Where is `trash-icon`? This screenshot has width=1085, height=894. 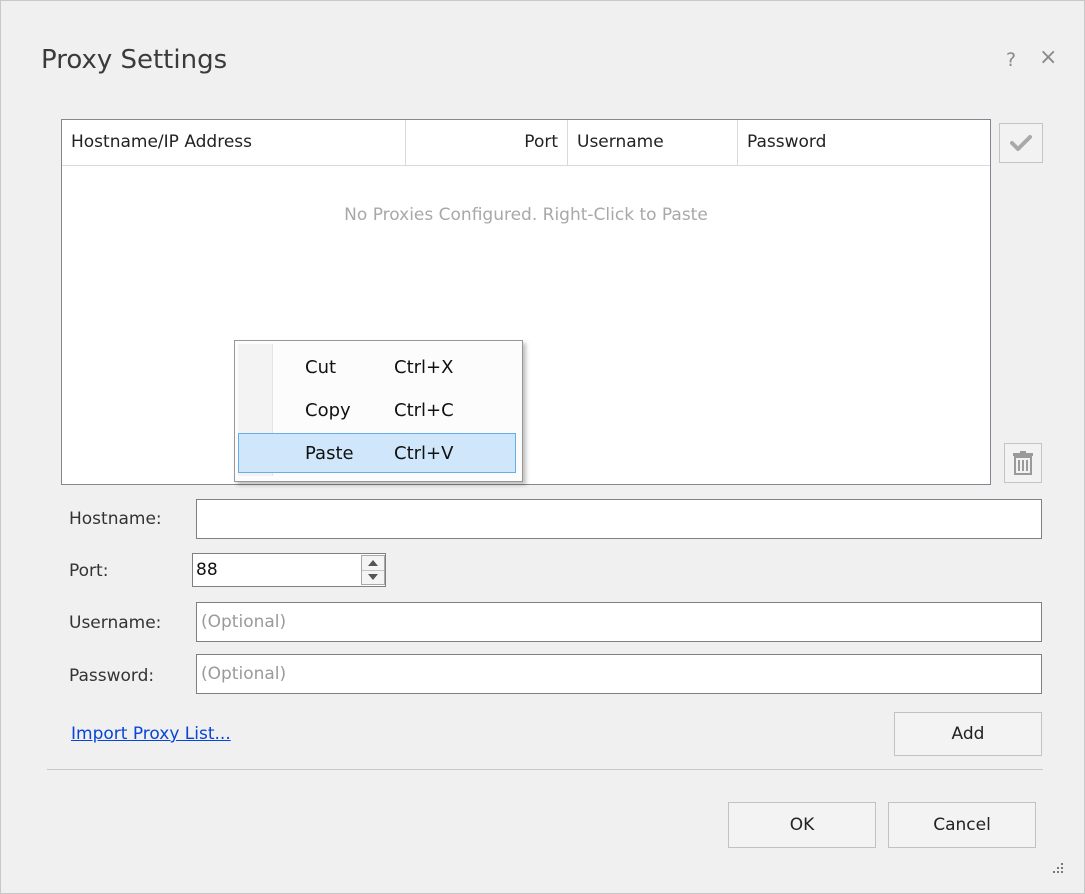
trash-icon is located at coordinates (1023, 463).